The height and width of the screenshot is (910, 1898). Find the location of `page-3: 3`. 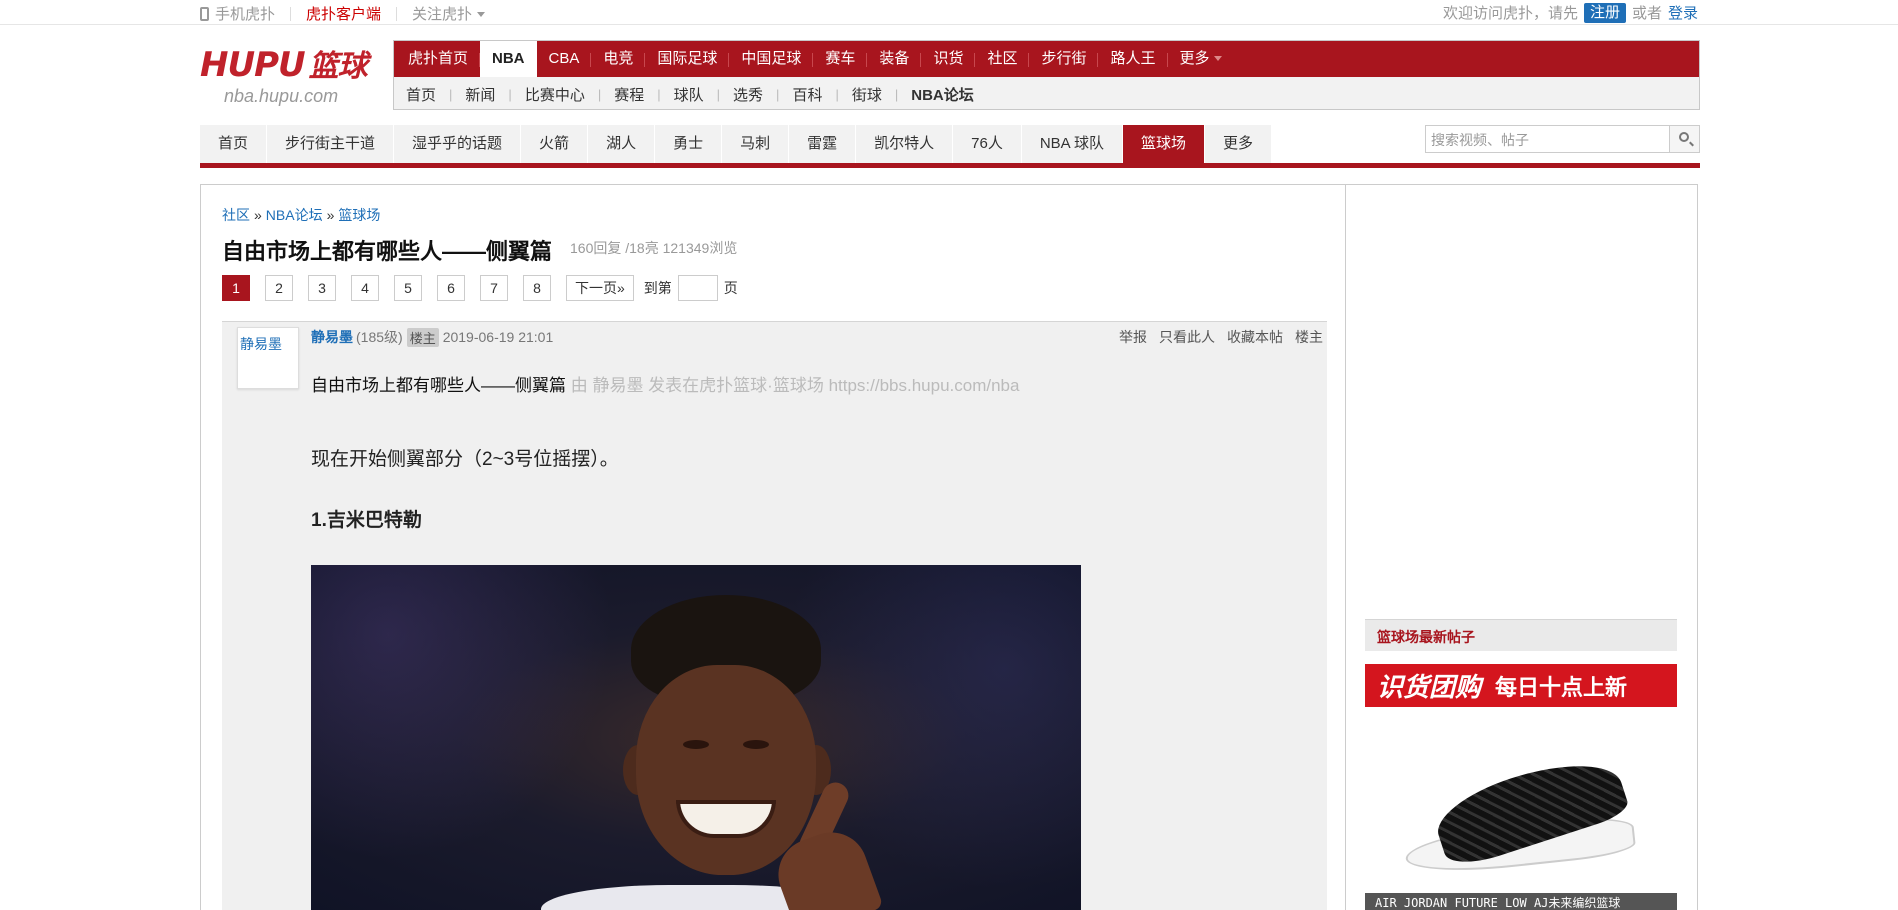

page-3: 3 is located at coordinates (322, 288).